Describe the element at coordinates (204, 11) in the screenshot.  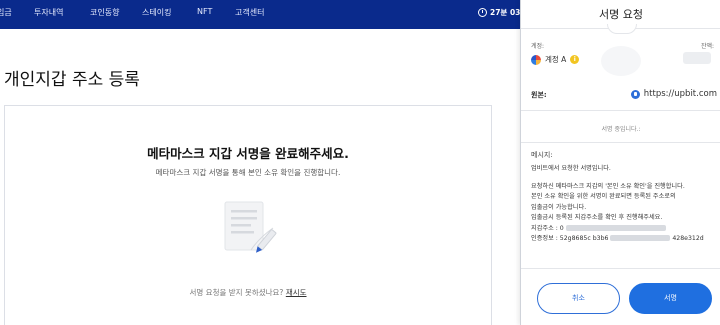
I see `nav-item-nft: NFT` at that location.